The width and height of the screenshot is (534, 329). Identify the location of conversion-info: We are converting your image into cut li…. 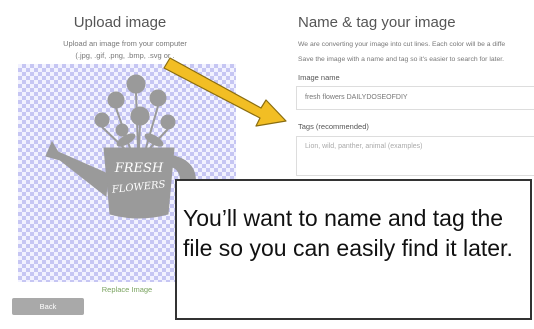
(402, 44).